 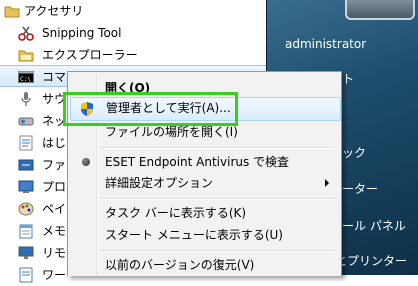 I want to click on list-item-label: リモ, so click(x=54, y=253).